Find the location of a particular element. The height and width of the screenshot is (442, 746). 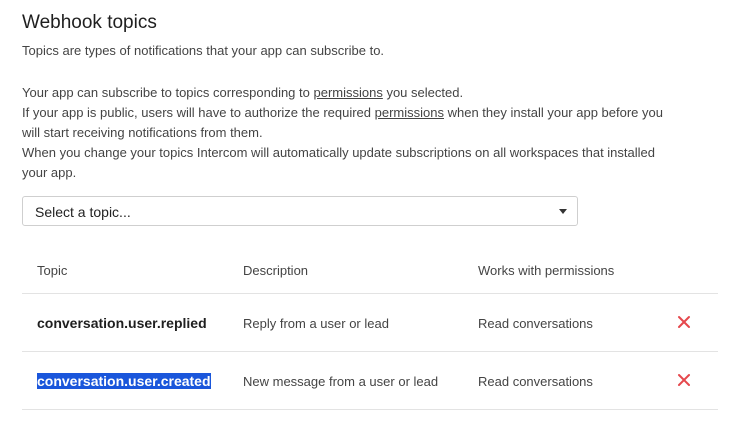

info-text: you selected. is located at coordinates (423, 92).